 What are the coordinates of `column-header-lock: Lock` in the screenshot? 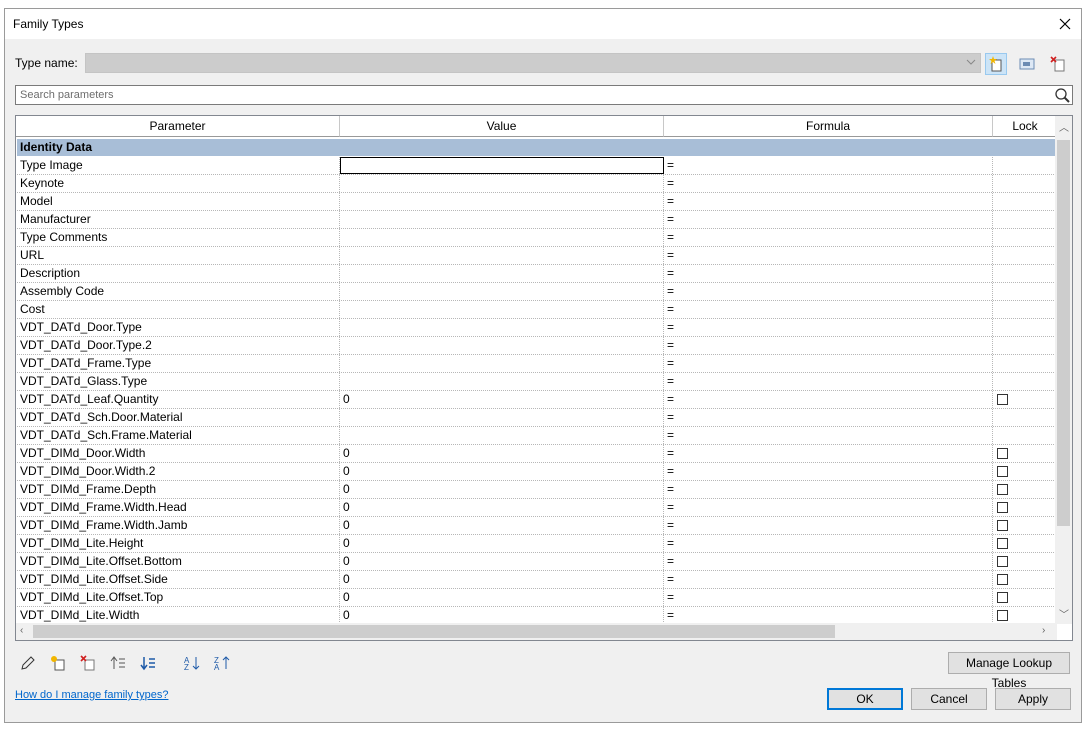 It's located at (1025, 126).